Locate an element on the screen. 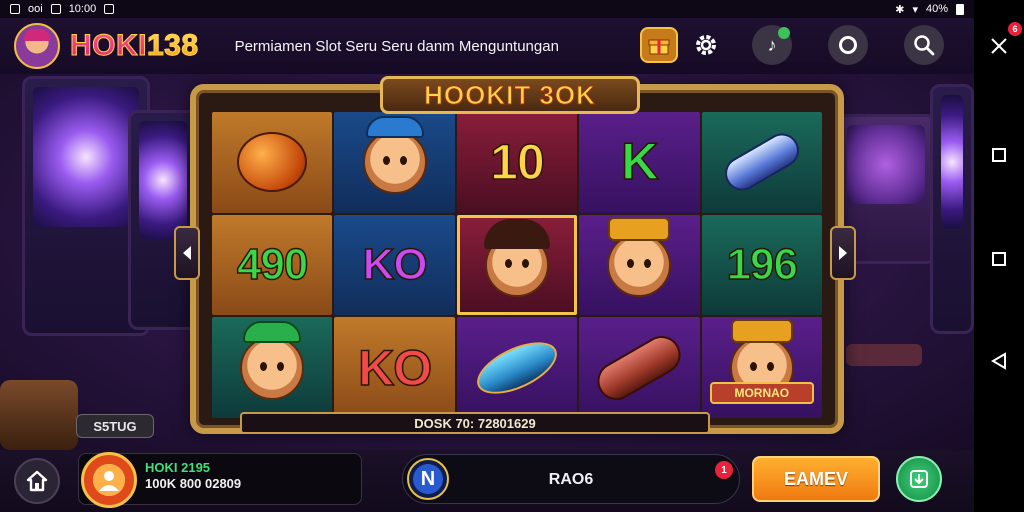 This screenshot has height=512, width=1024. blue-cap is located at coordinates (394, 127).